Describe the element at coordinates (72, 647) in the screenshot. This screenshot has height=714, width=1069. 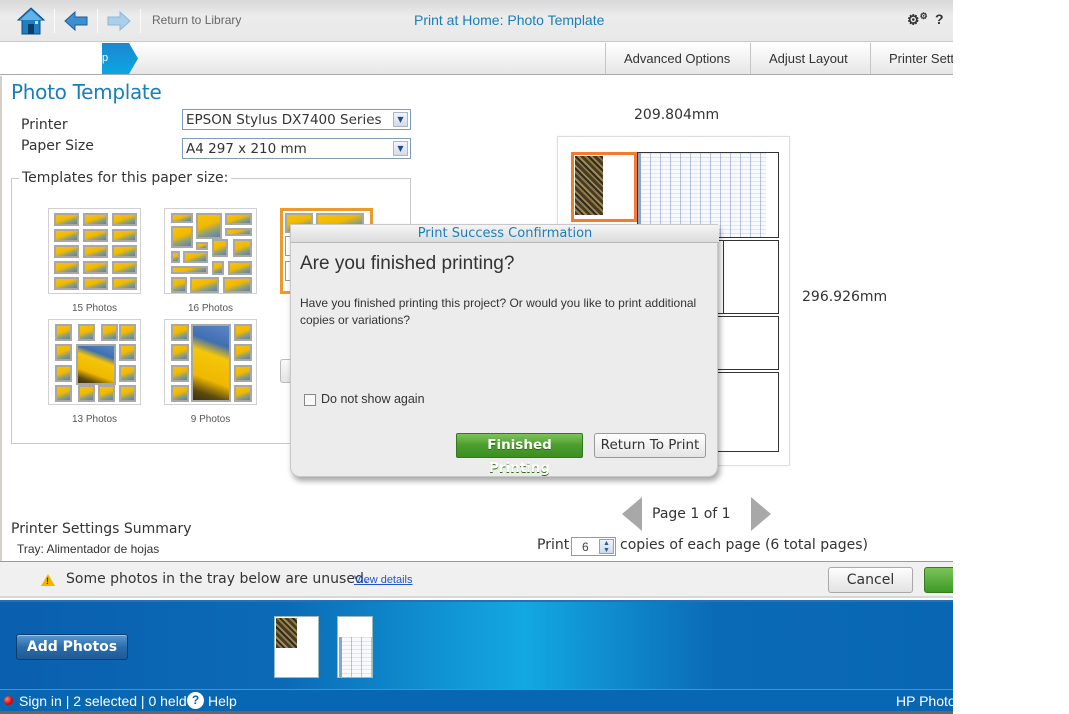
I see `add-photos-button: Add Photos` at that location.